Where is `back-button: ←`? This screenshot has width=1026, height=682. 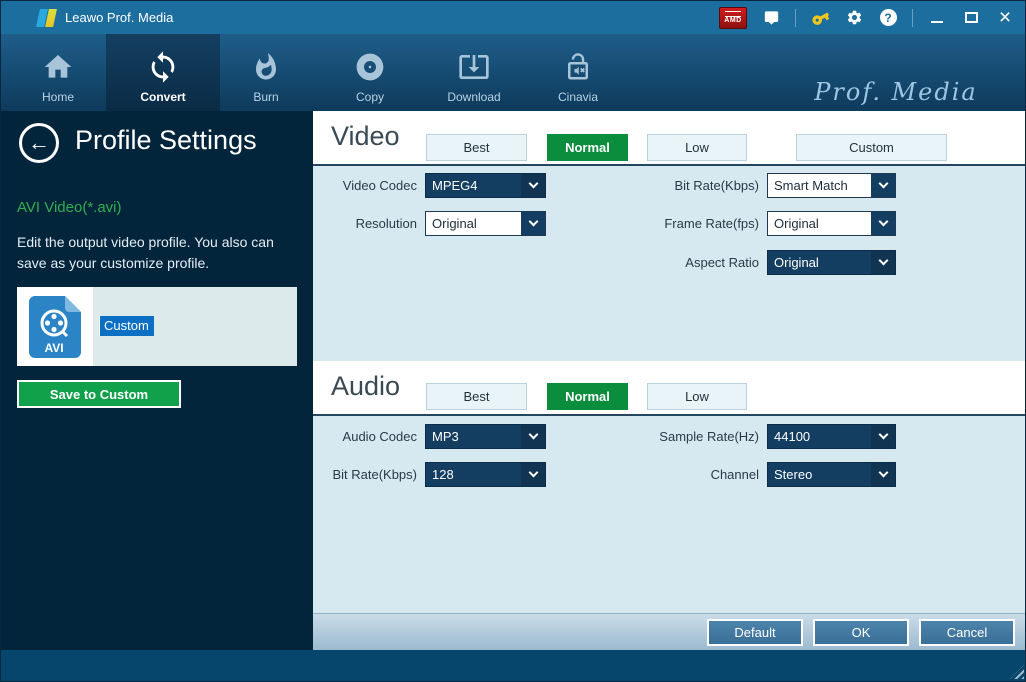
back-button: ← is located at coordinates (39, 143).